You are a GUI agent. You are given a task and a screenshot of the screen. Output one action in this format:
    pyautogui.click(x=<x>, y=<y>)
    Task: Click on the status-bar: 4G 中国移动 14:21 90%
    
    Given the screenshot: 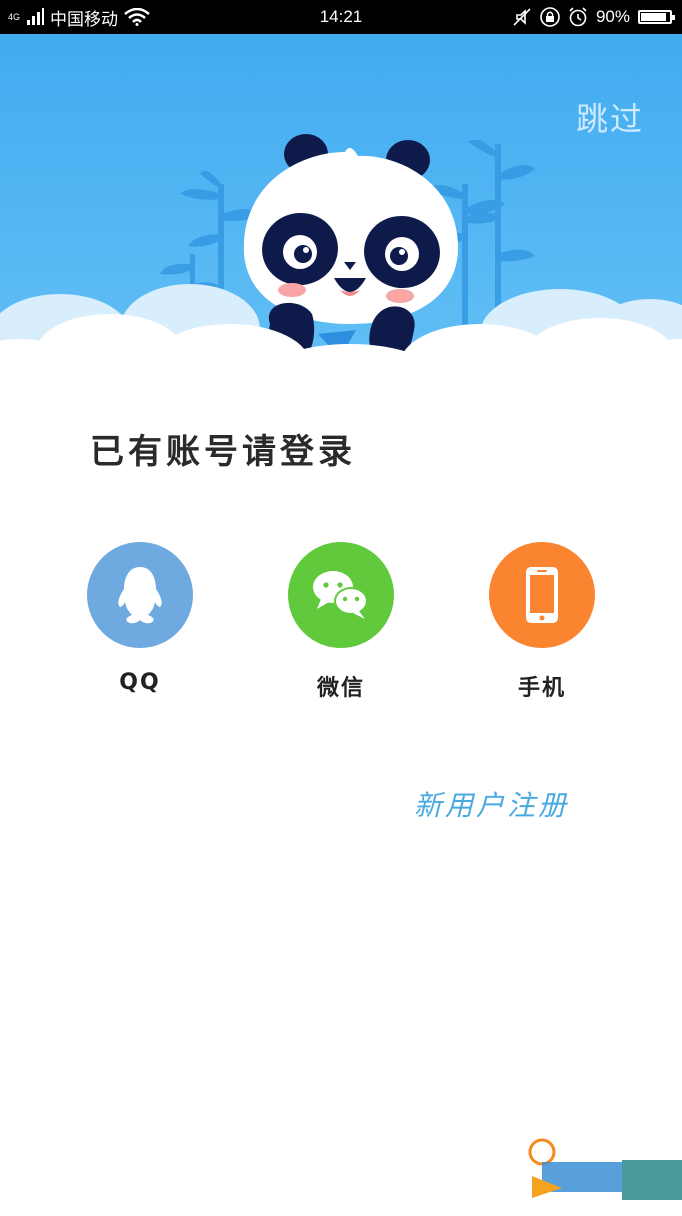 What is the action you would take?
    pyautogui.click(x=341, y=17)
    